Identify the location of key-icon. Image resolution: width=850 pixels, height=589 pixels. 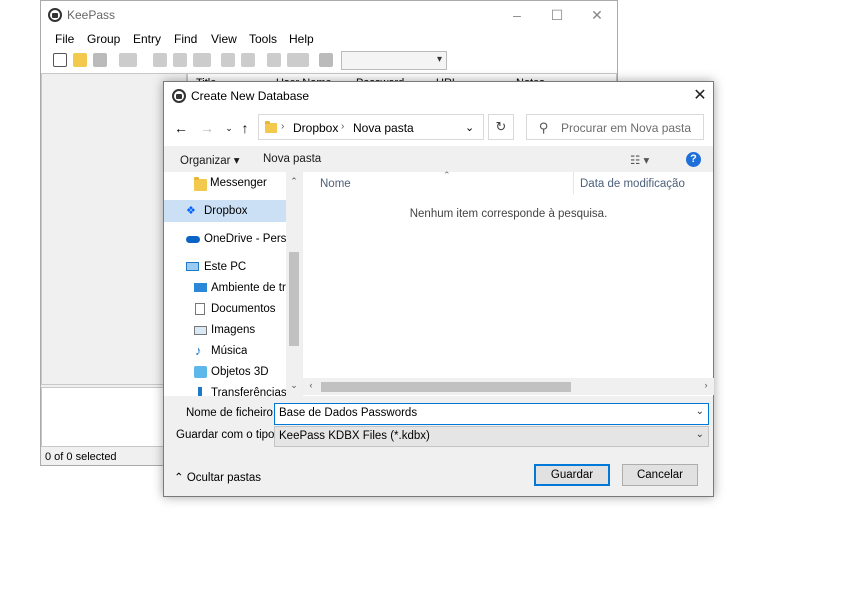
(180, 60).